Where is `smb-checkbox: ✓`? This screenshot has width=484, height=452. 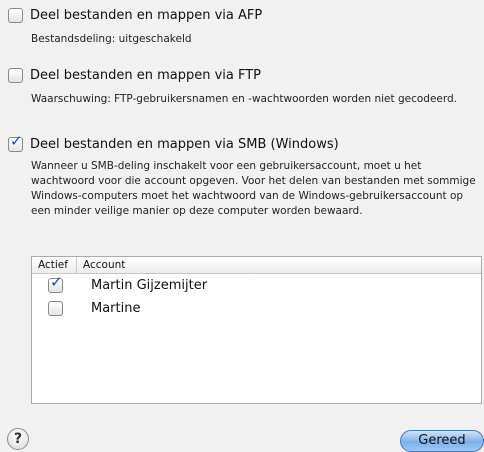 smb-checkbox: ✓ is located at coordinates (15, 142).